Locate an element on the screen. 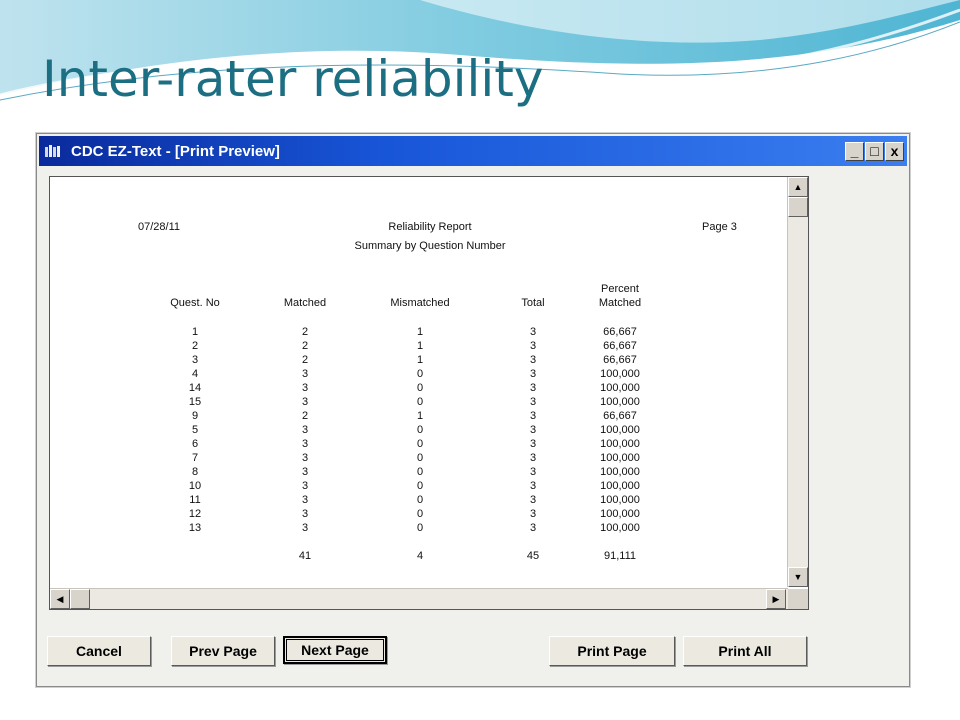  scrollbar-corner is located at coordinates (798, 599).